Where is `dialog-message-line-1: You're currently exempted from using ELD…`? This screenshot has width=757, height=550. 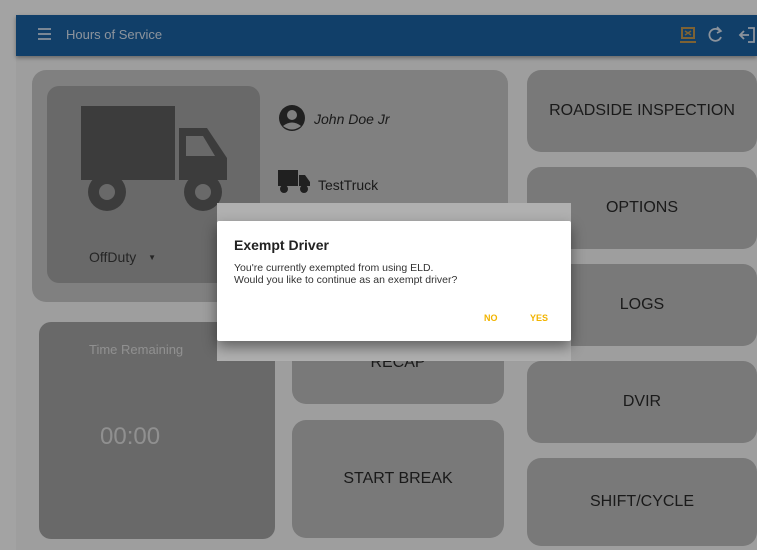
dialog-message-line-1: You're currently exempted from using ELD… is located at coordinates (334, 268).